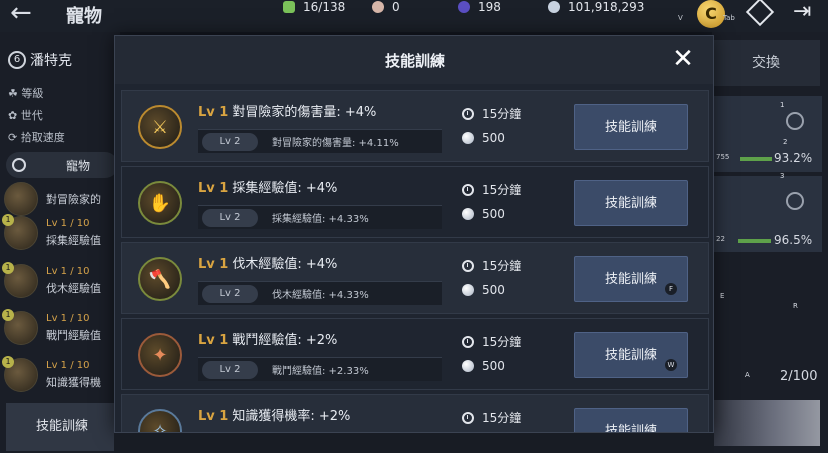  What do you see at coordinates (36, 137) in the screenshot?
I see `stat-pickup-speed: ⟳ 拾取速度` at bounding box center [36, 137].